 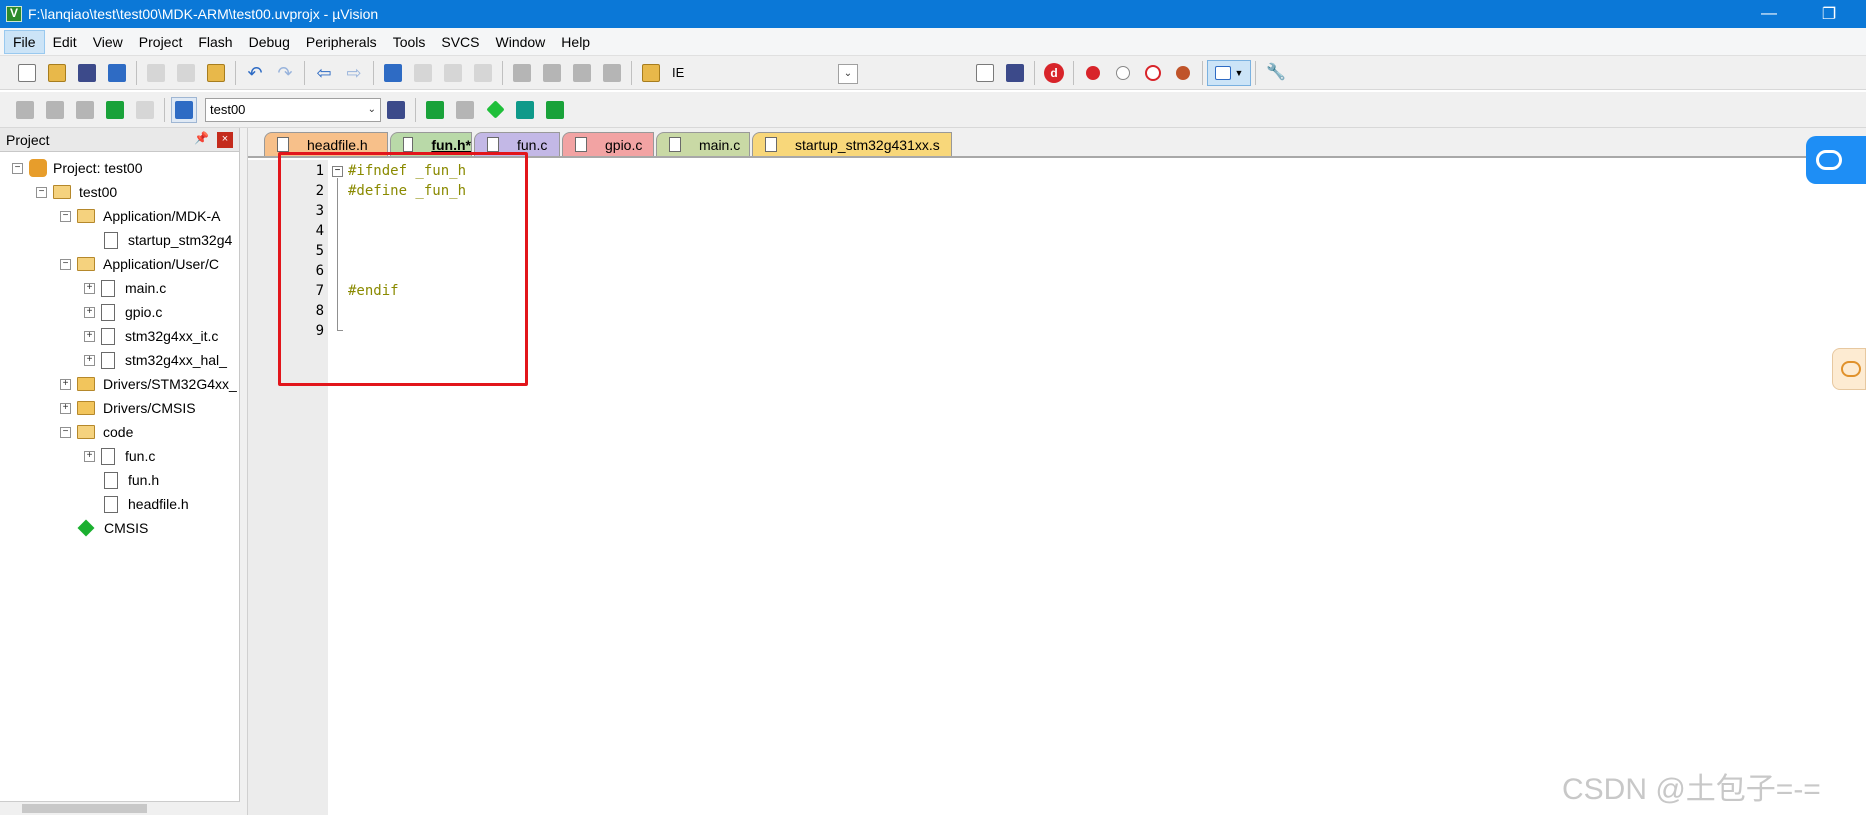 I want to click on indent-button, so click(x=522, y=73).